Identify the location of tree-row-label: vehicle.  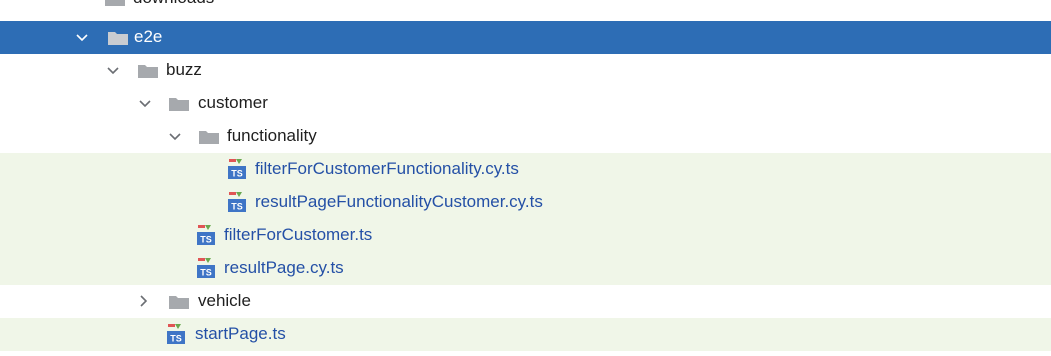
(224, 300).